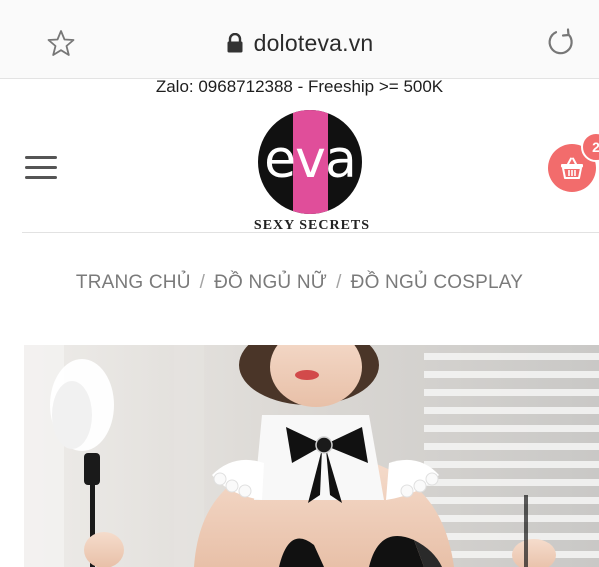 The width and height of the screenshot is (599, 567). What do you see at coordinates (310, 232) in the screenshot?
I see `header-divider` at bounding box center [310, 232].